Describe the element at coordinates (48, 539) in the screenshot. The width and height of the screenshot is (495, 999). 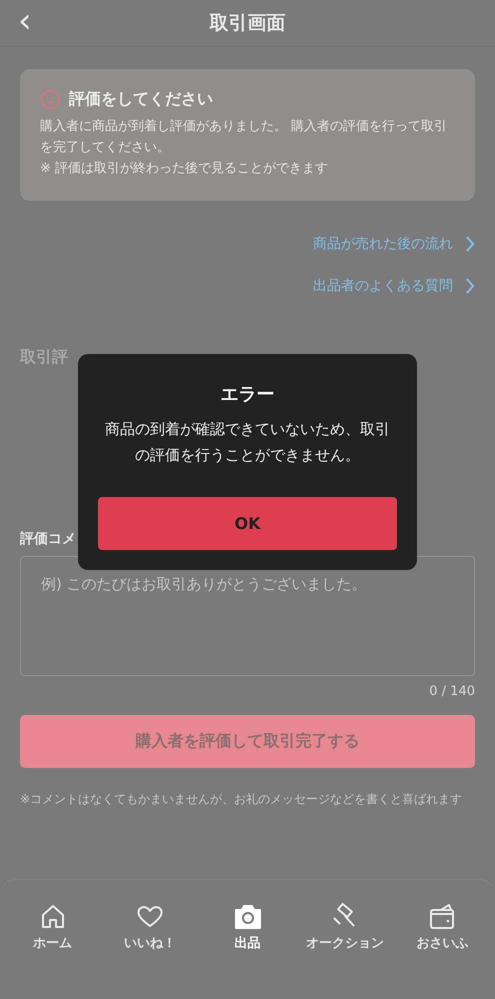
I see `comment-label: 評価コメ` at that location.